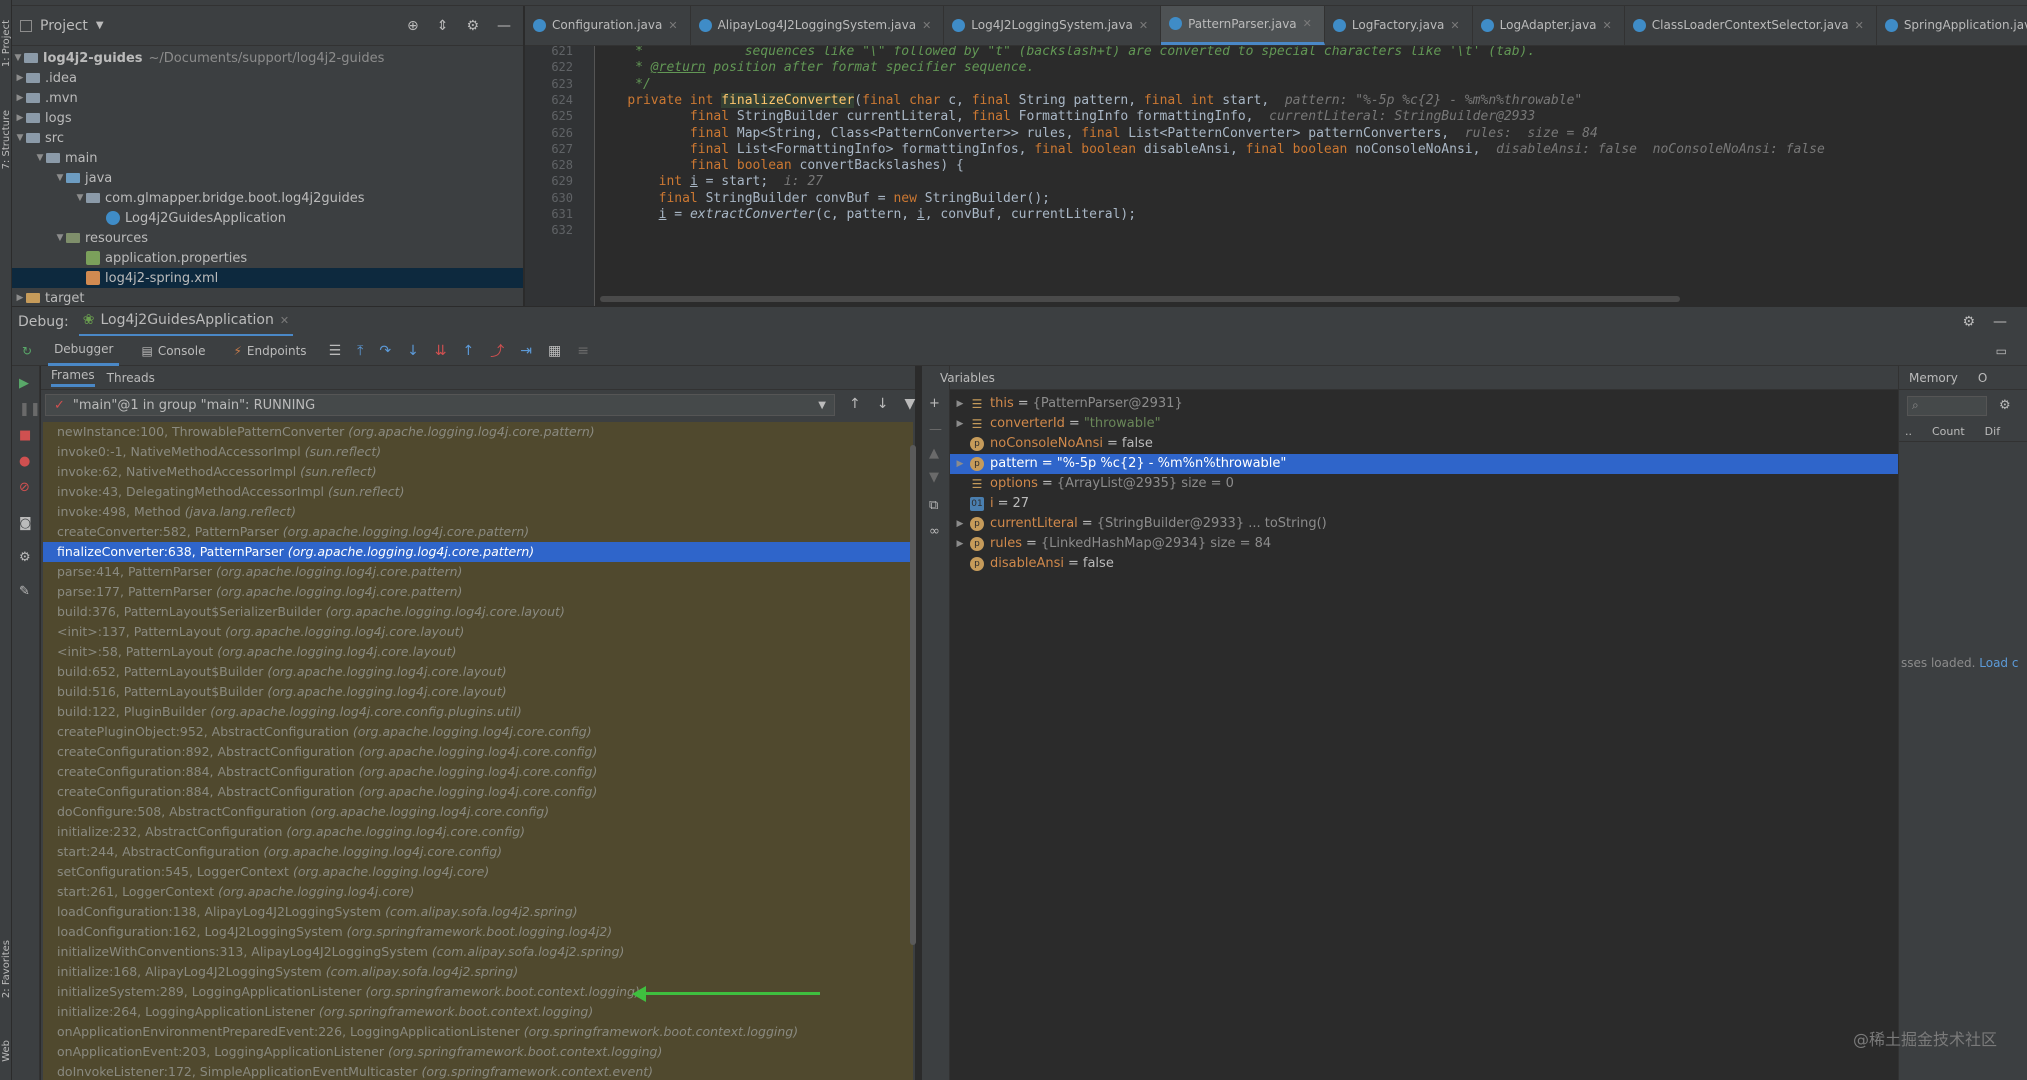  I want to click on editor-tab: Configuration.java ✕, so click(608, 25).